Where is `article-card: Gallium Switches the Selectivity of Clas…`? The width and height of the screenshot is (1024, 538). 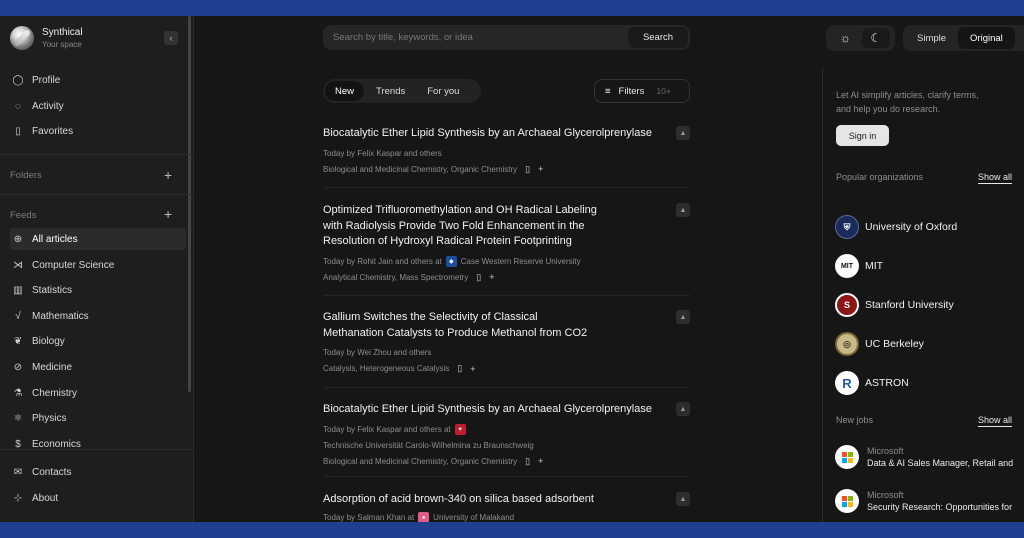
article-card: Gallium Switches the Selectivity of Clas… is located at coordinates (506, 342).